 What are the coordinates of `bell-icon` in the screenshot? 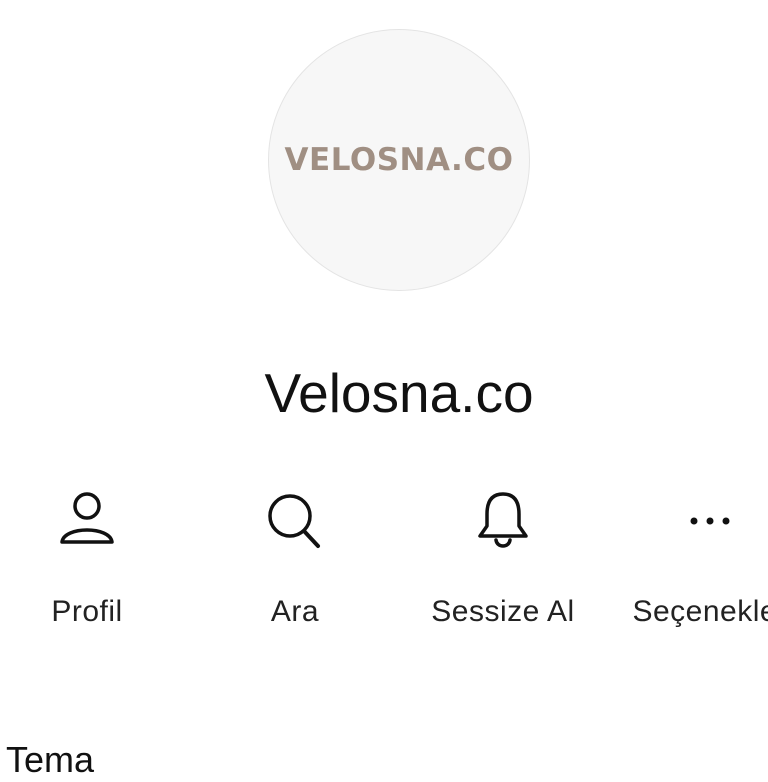 It's located at (503, 520).